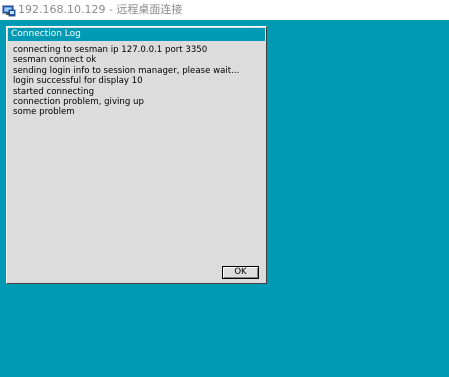 Image resolution: width=449 pixels, height=377 pixels. Describe the element at coordinates (55, 60) in the screenshot. I see `log-line: sesman connect ok` at that location.